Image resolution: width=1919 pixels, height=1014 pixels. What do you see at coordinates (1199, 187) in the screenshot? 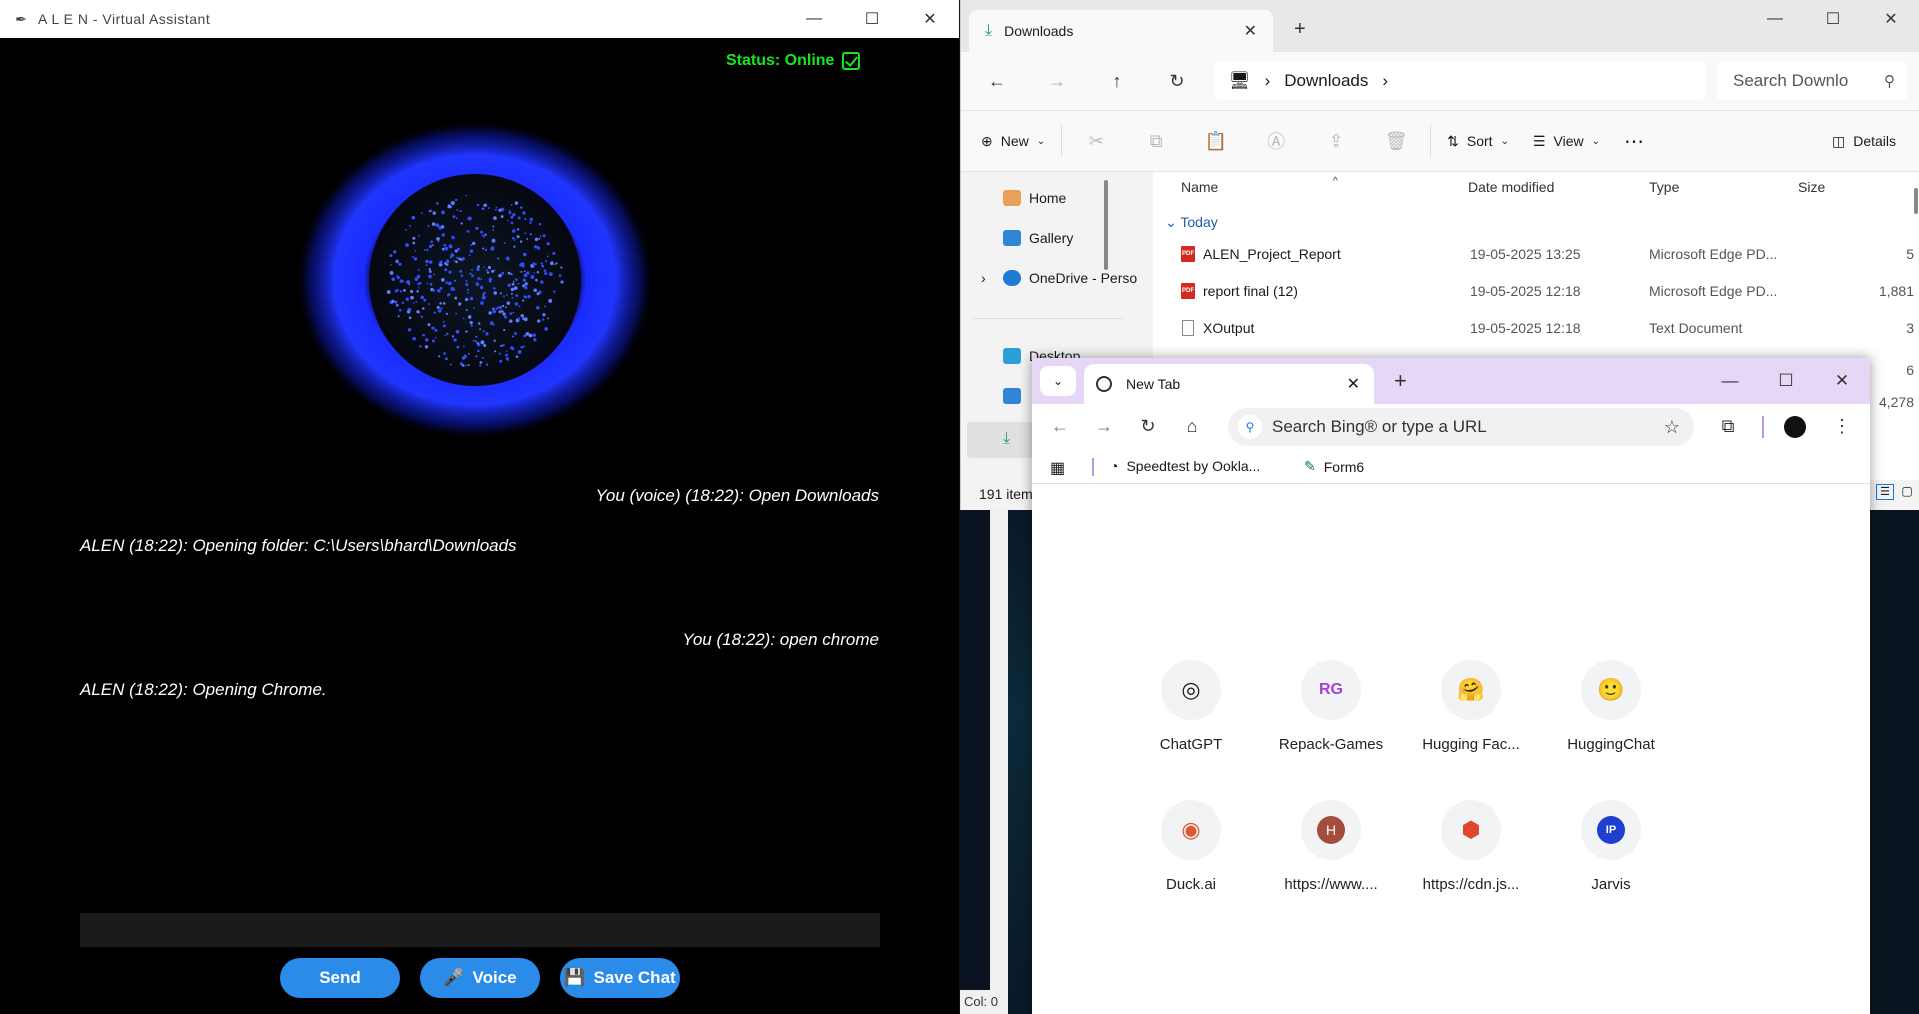
I see `column-header-name: Name` at bounding box center [1199, 187].